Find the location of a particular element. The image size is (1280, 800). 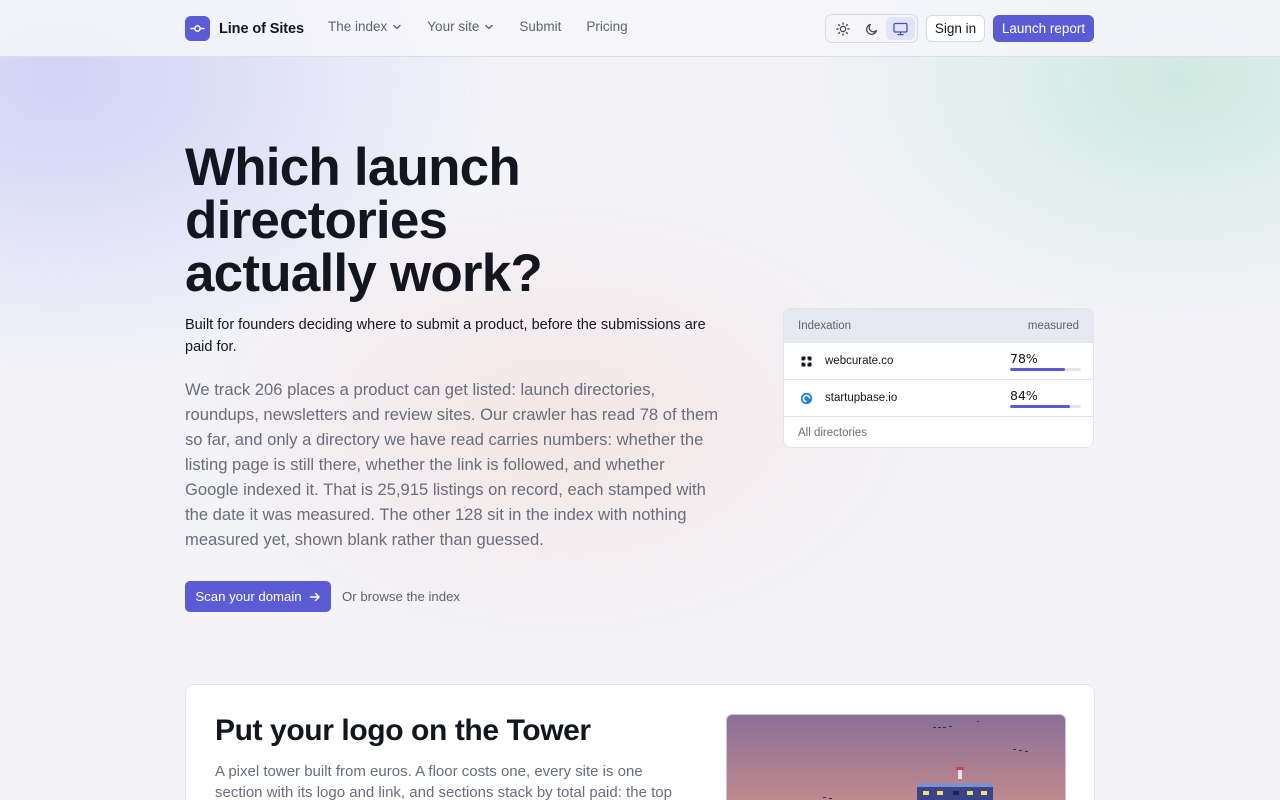

monitor-icon is located at coordinates (900, 28).